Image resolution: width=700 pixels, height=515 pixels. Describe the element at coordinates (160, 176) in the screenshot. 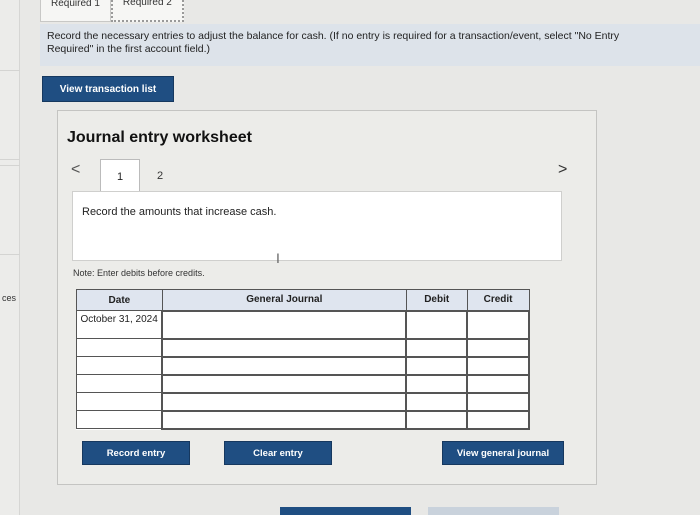

I see `step-tab-2: 2` at that location.